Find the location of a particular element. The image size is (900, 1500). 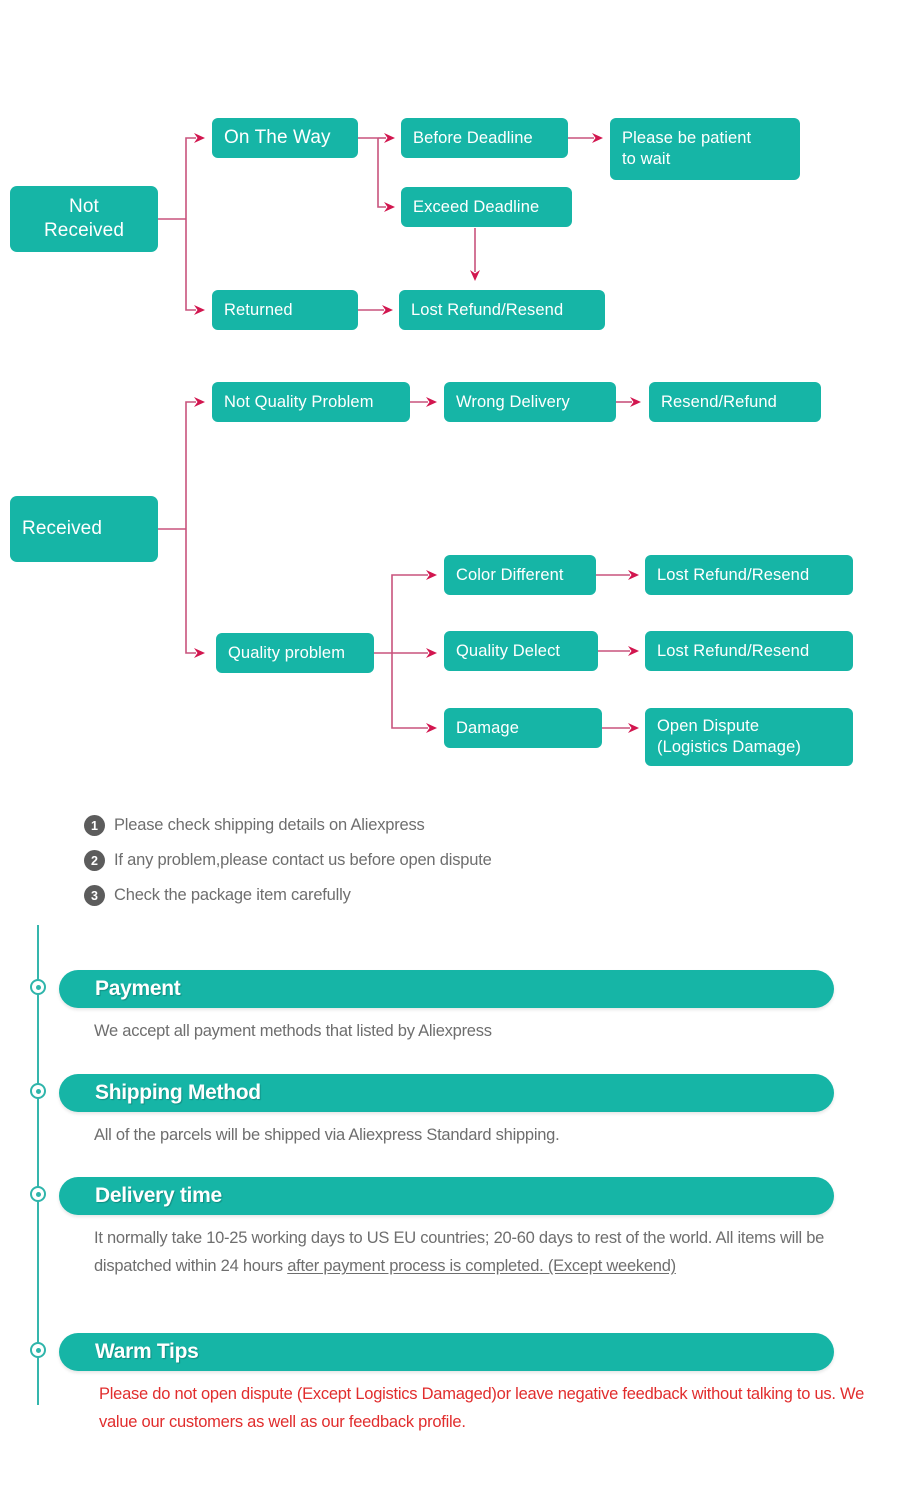

section-header-warm-tips: Warm Tips is located at coordinates (446, 1352).